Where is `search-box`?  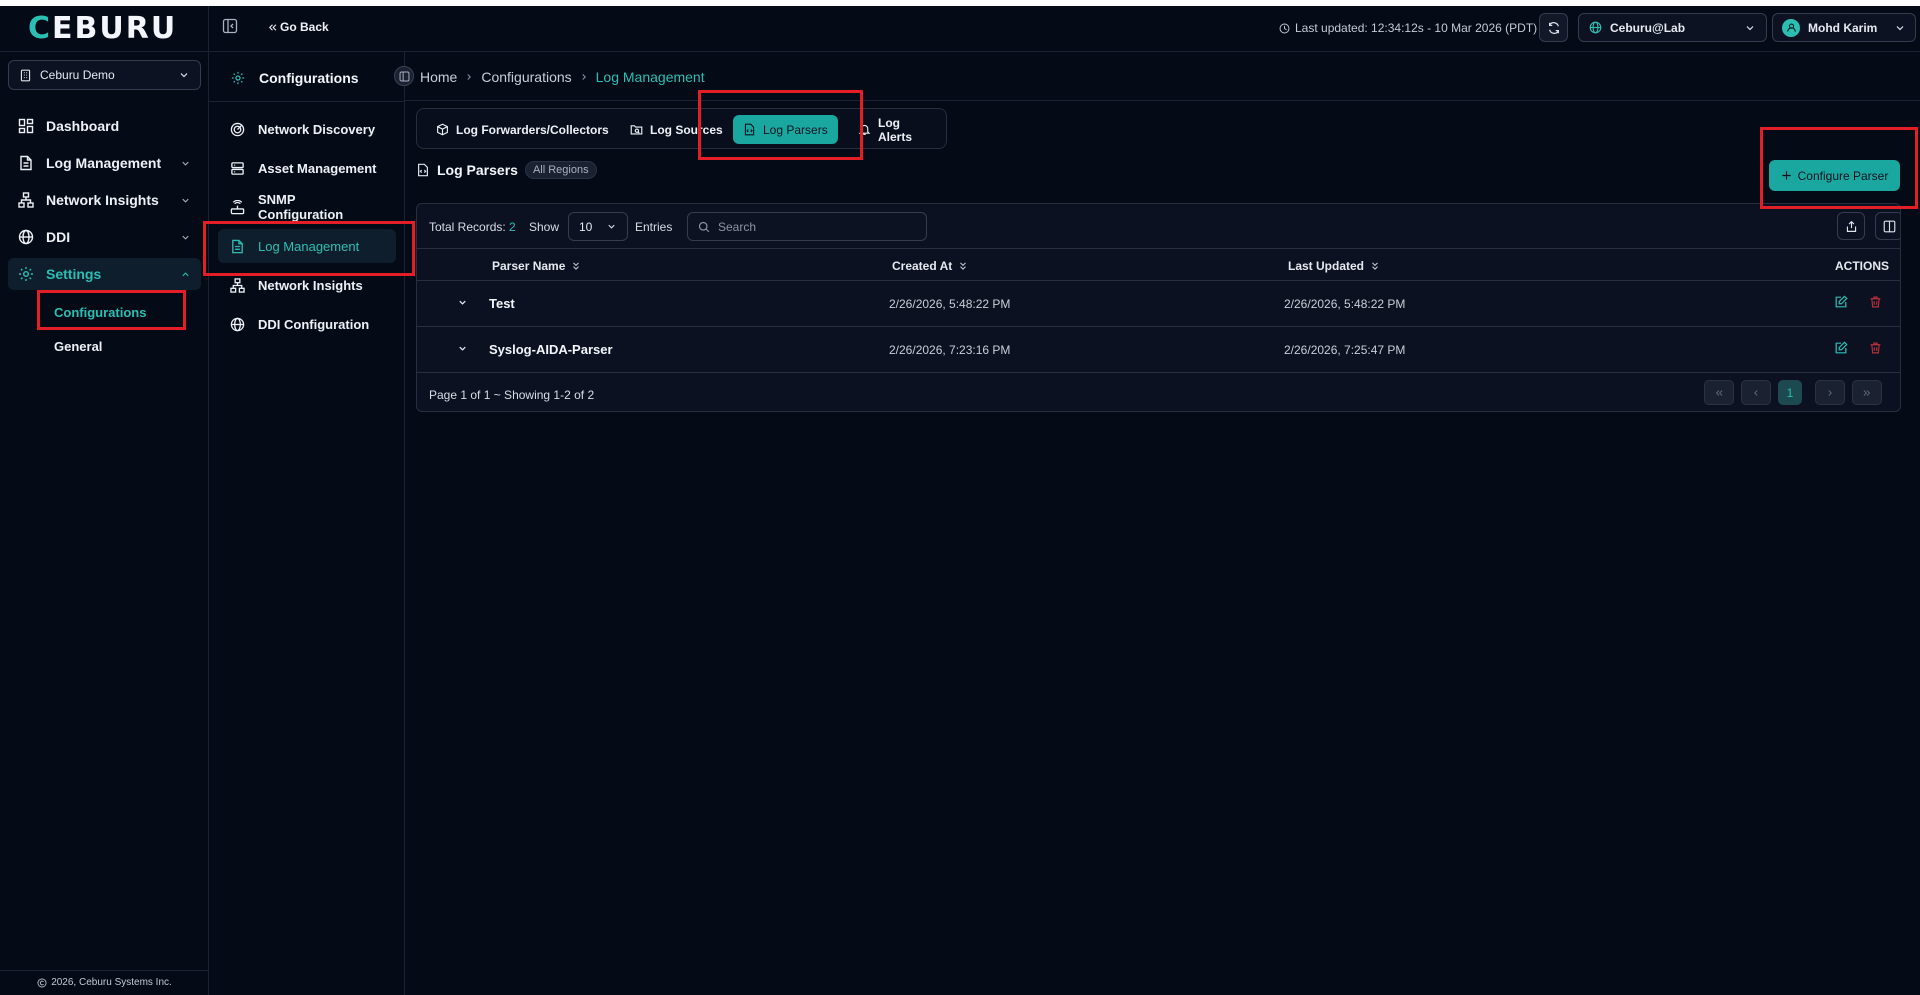
search-box is located at coordinates (807, 226).